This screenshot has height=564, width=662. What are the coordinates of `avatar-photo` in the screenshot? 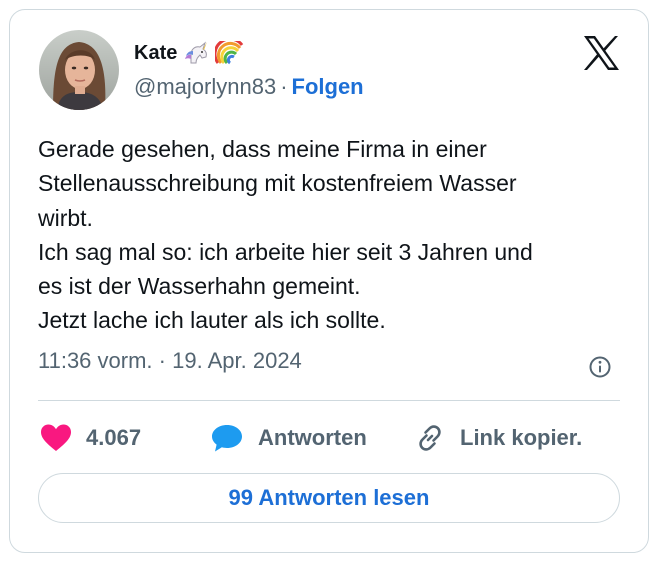 It's located at (79, 70).